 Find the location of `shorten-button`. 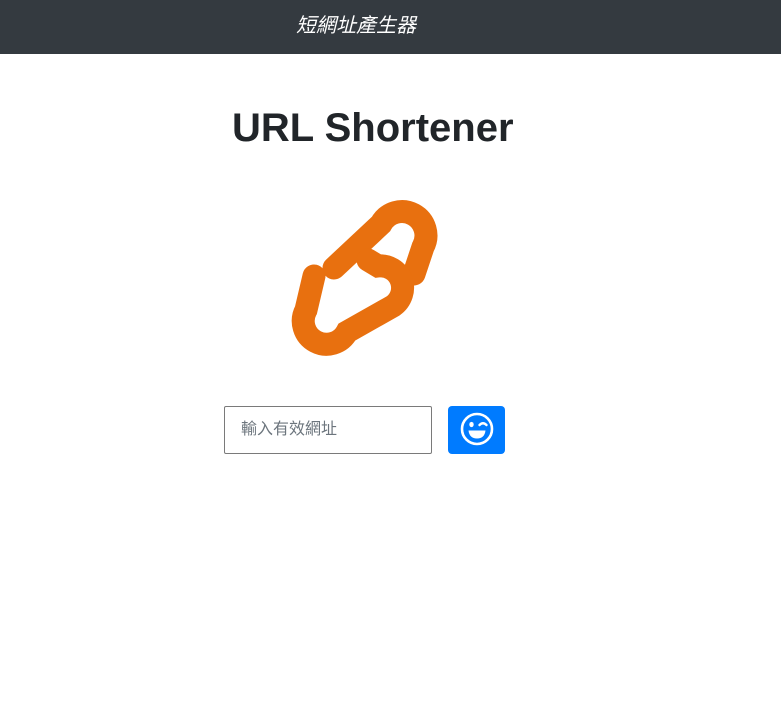

shorten-button is located at coordinates (476, 430).